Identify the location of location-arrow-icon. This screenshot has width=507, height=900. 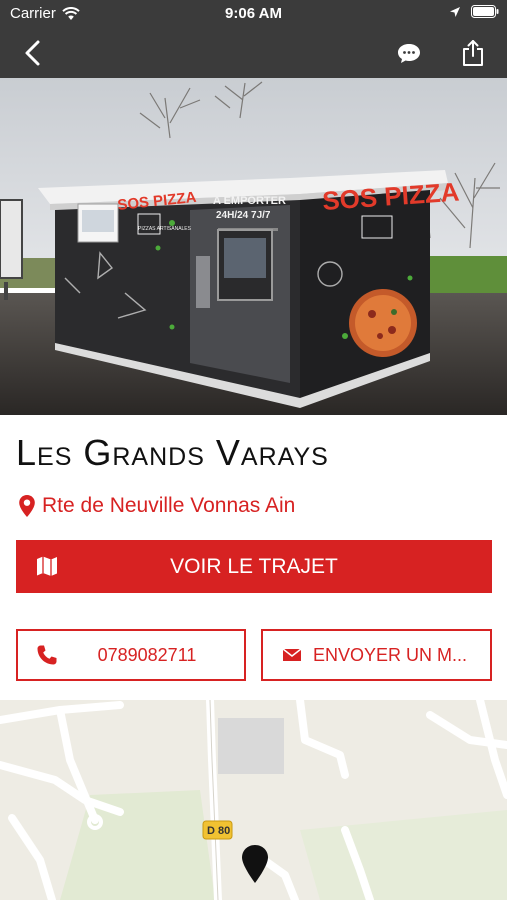
(455, 11).